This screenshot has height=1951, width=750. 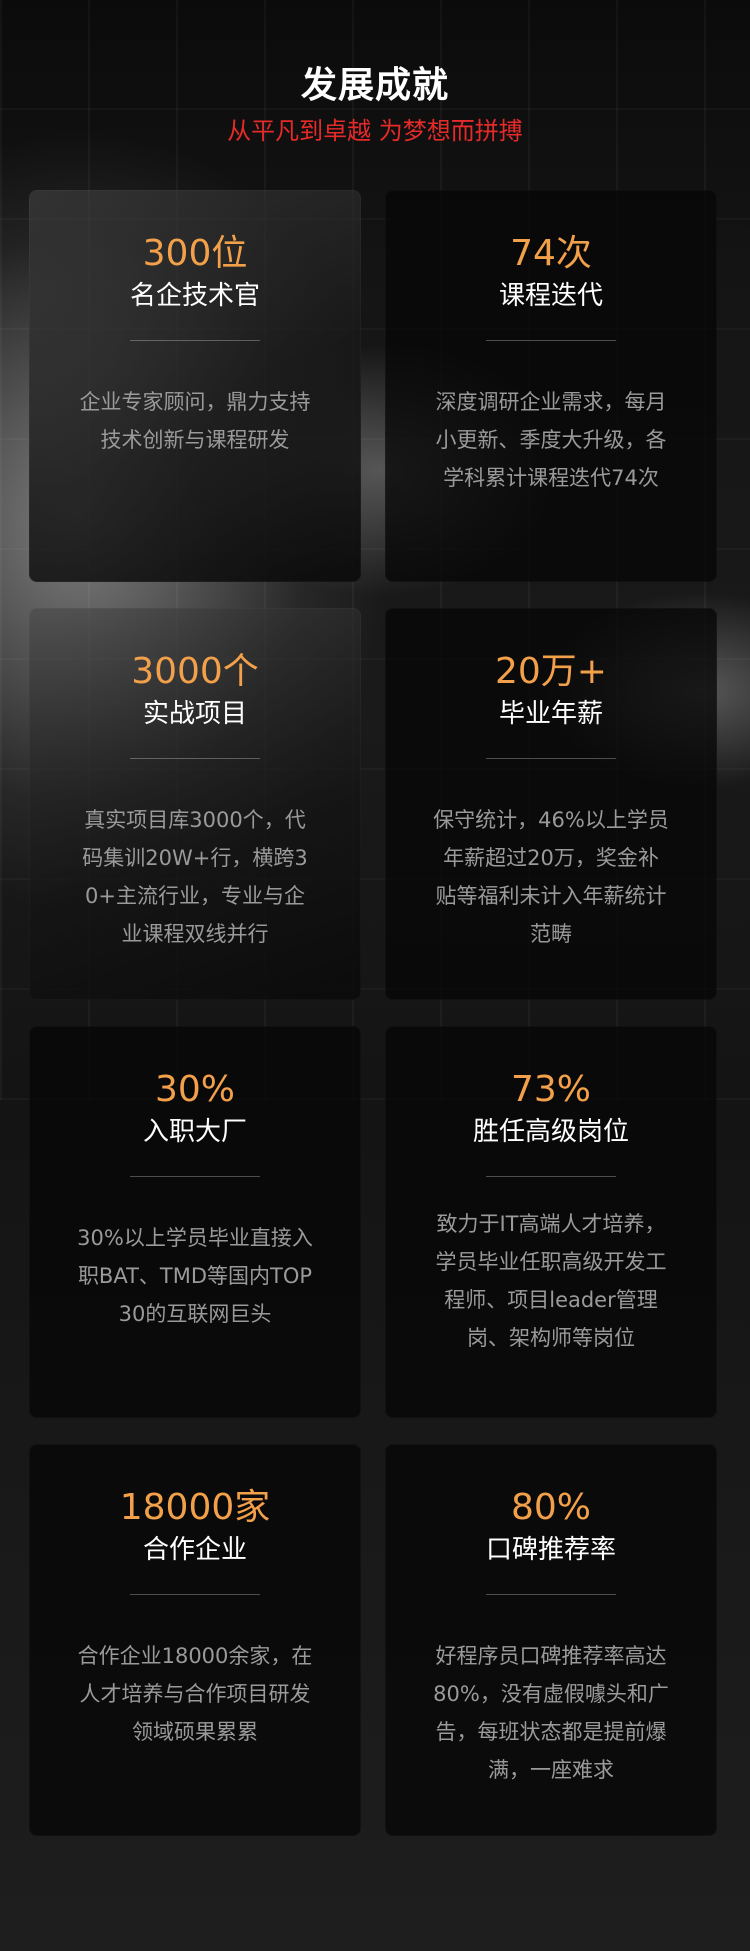 What do you see at coordinates (194, 1550) in the screenshot?
I see `card-label: 合作企业` at bounding box center [194, 1550].